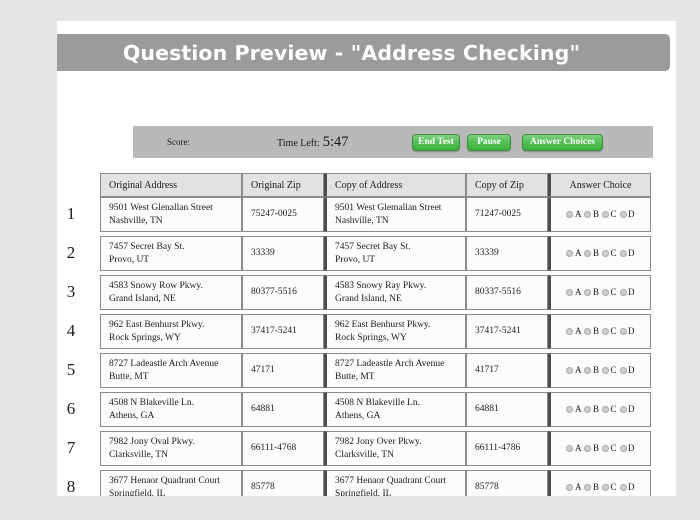 The image size is (700, 520). Describe the element at coordinates (390, 364) in the screenshot. I see `address-line-1: 8727 Ladeastle Arch Avenue` at that location.